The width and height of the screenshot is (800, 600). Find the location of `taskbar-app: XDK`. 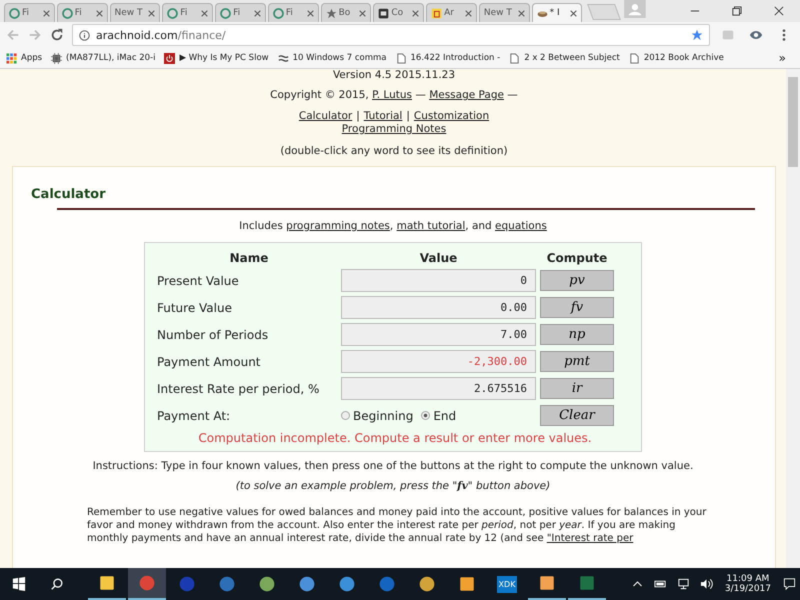

taskbar-app: XDK is located at coordinates (507, 584).